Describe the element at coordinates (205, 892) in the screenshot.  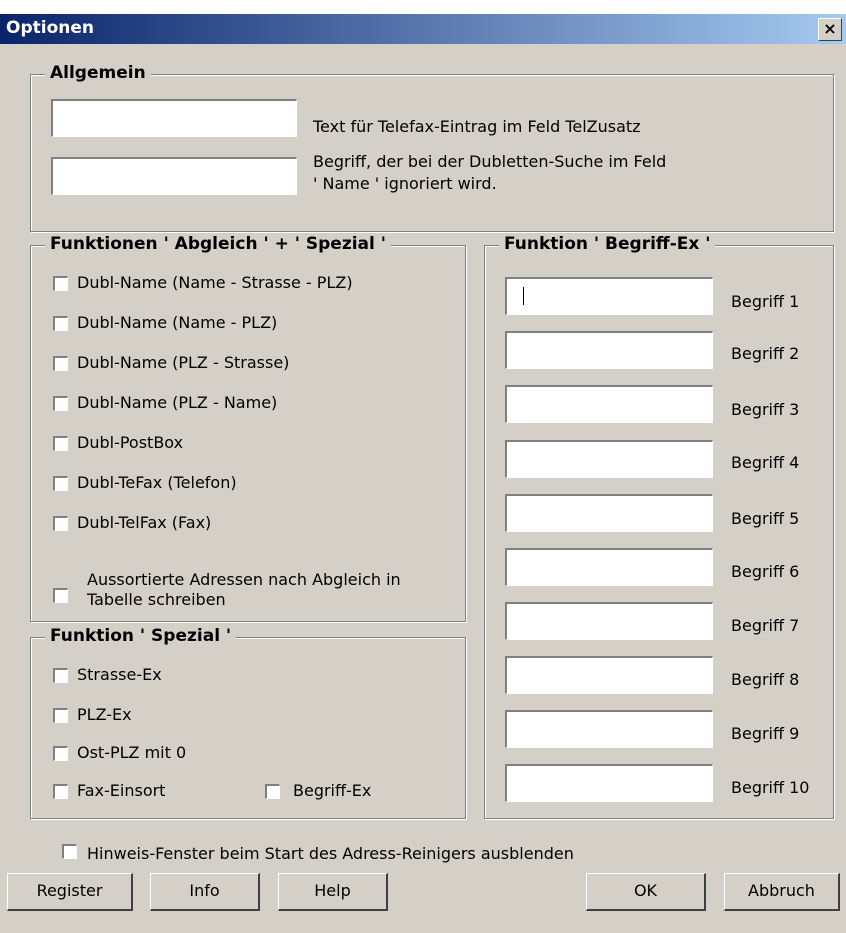
I see `info-button: Info` at that location.